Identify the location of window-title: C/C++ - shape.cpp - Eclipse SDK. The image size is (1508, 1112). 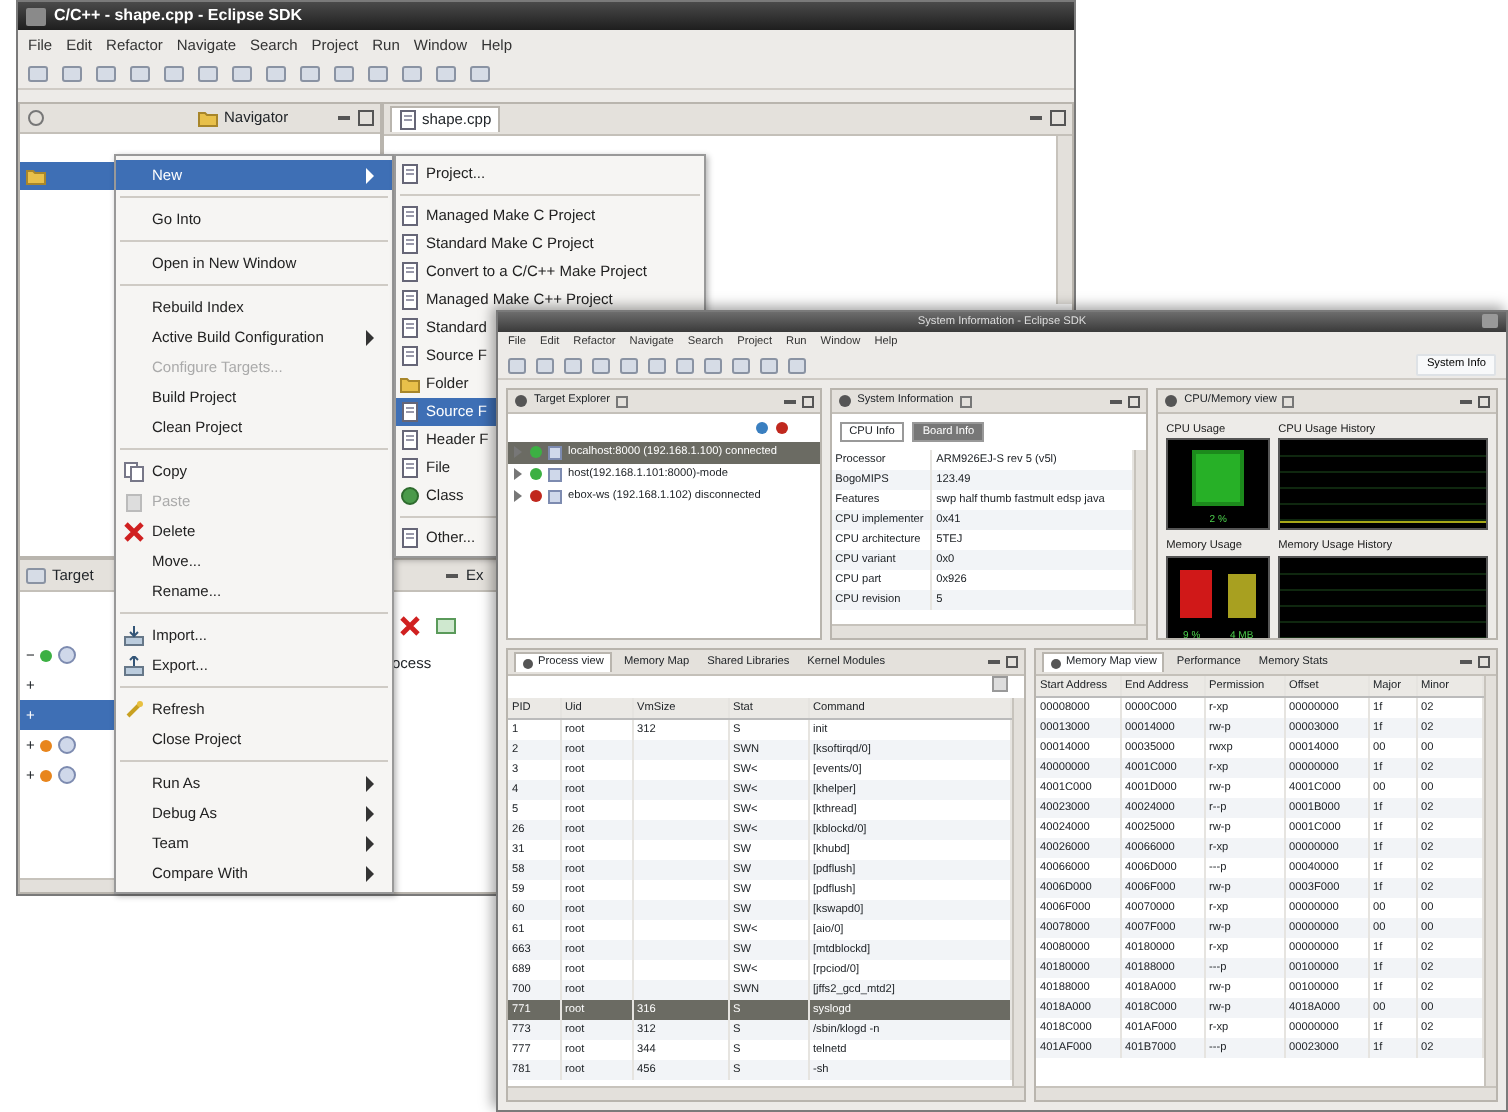
(178, 16).